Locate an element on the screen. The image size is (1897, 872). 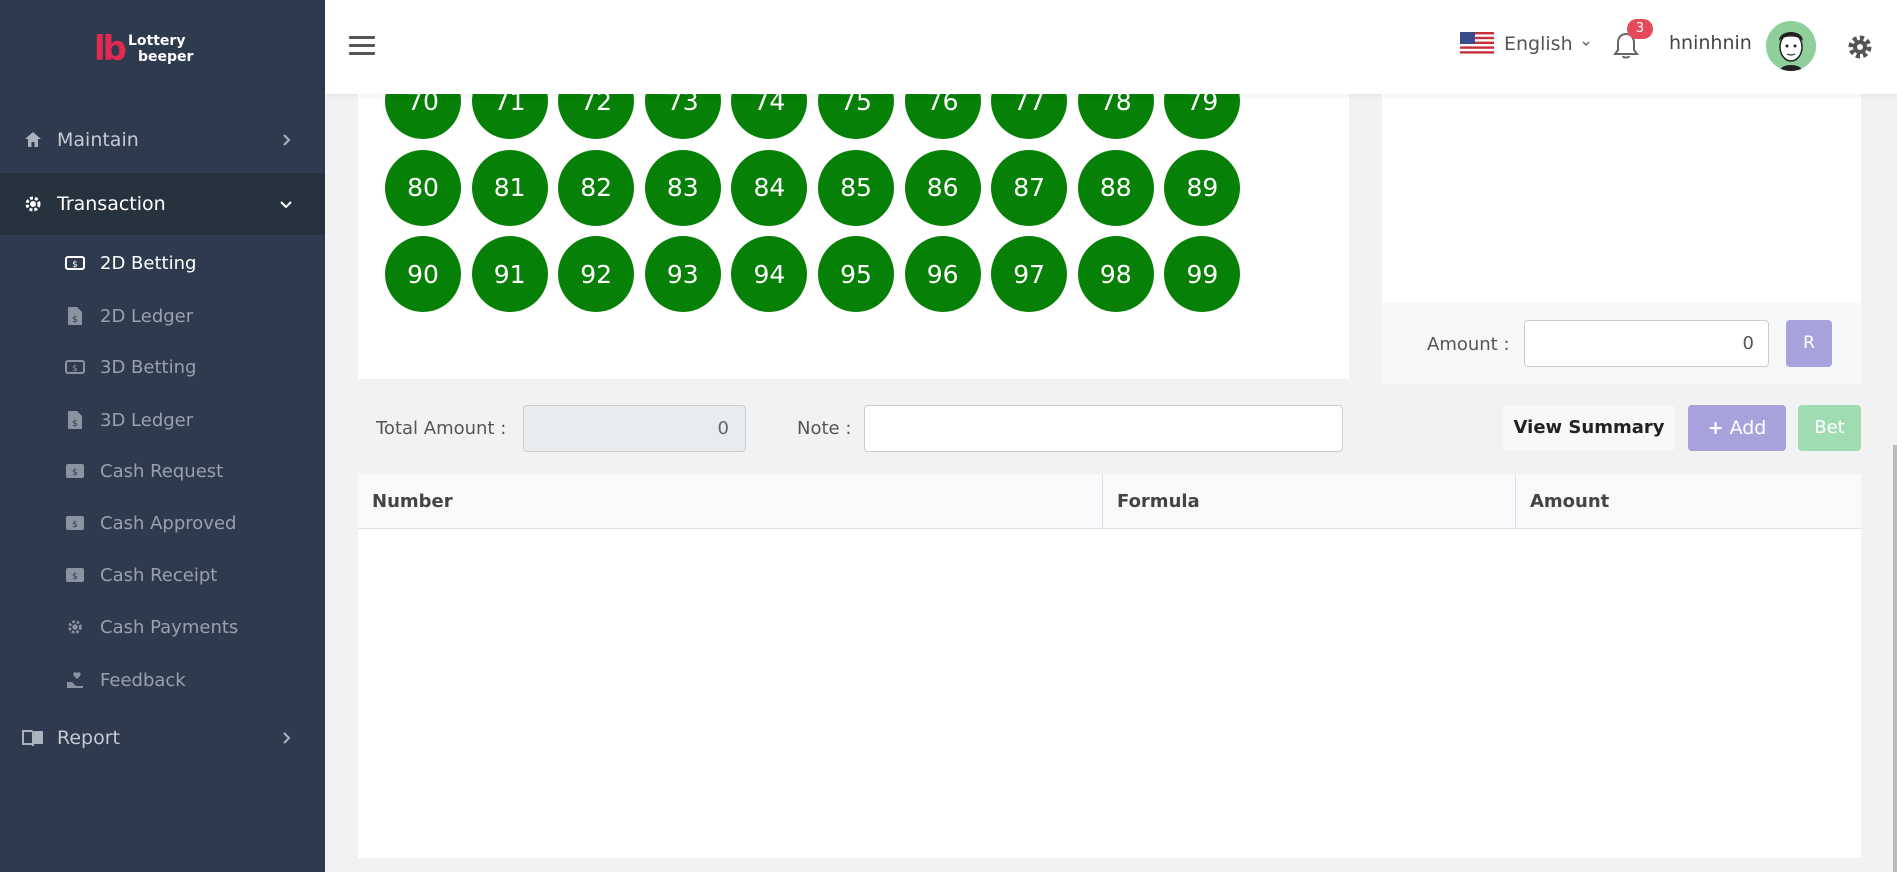
sidebar-item-maintain: Maintain is located at coordinates (162, 140).